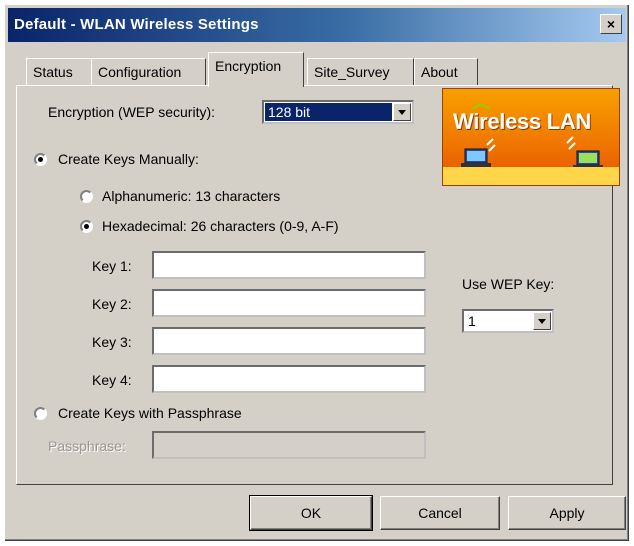  Describe the element at coordinates (191, 196) in the screenshot. I see `alphanumeric-label: Alphanumeric: 13 characters` at that location.